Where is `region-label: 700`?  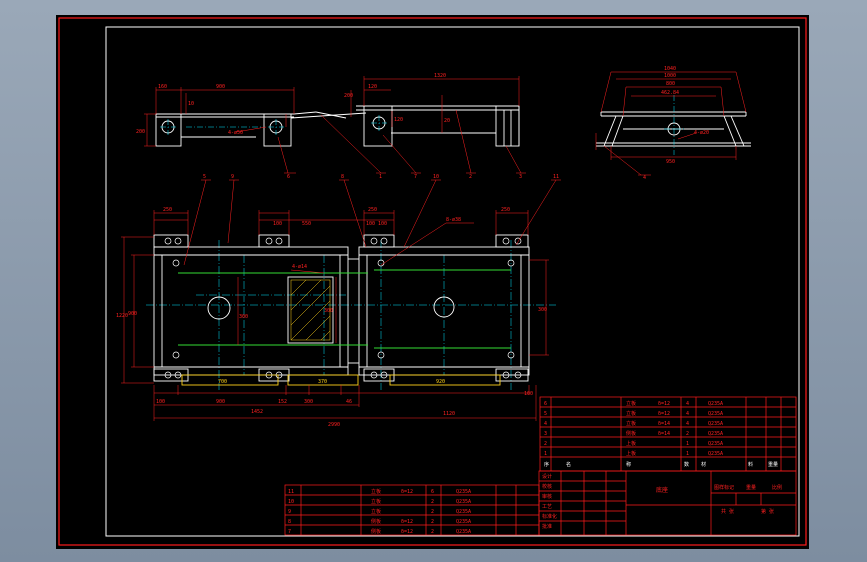
region-label: 700 is located at coordinates (222, 382).